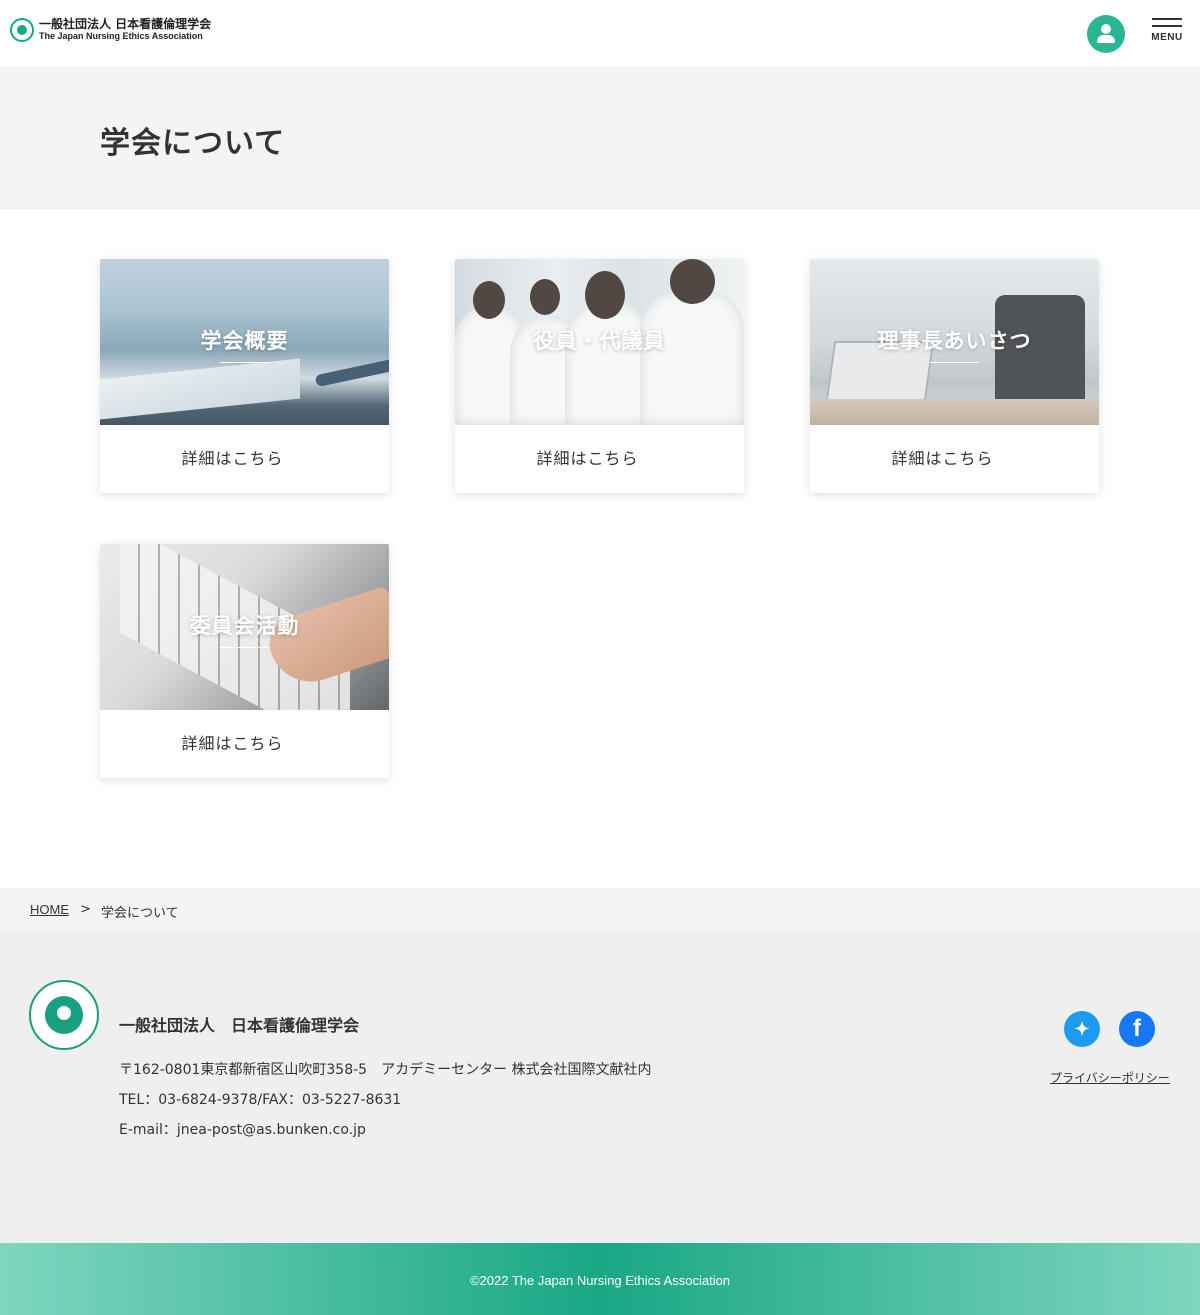 The width and height of the screenshot is (1200, 1315). What do you see at coordinates (125, 24) in the screenshot?
I see `logo-jp: 一般社団法人 日本看護倫理学会` at bounding box center [125, 24].